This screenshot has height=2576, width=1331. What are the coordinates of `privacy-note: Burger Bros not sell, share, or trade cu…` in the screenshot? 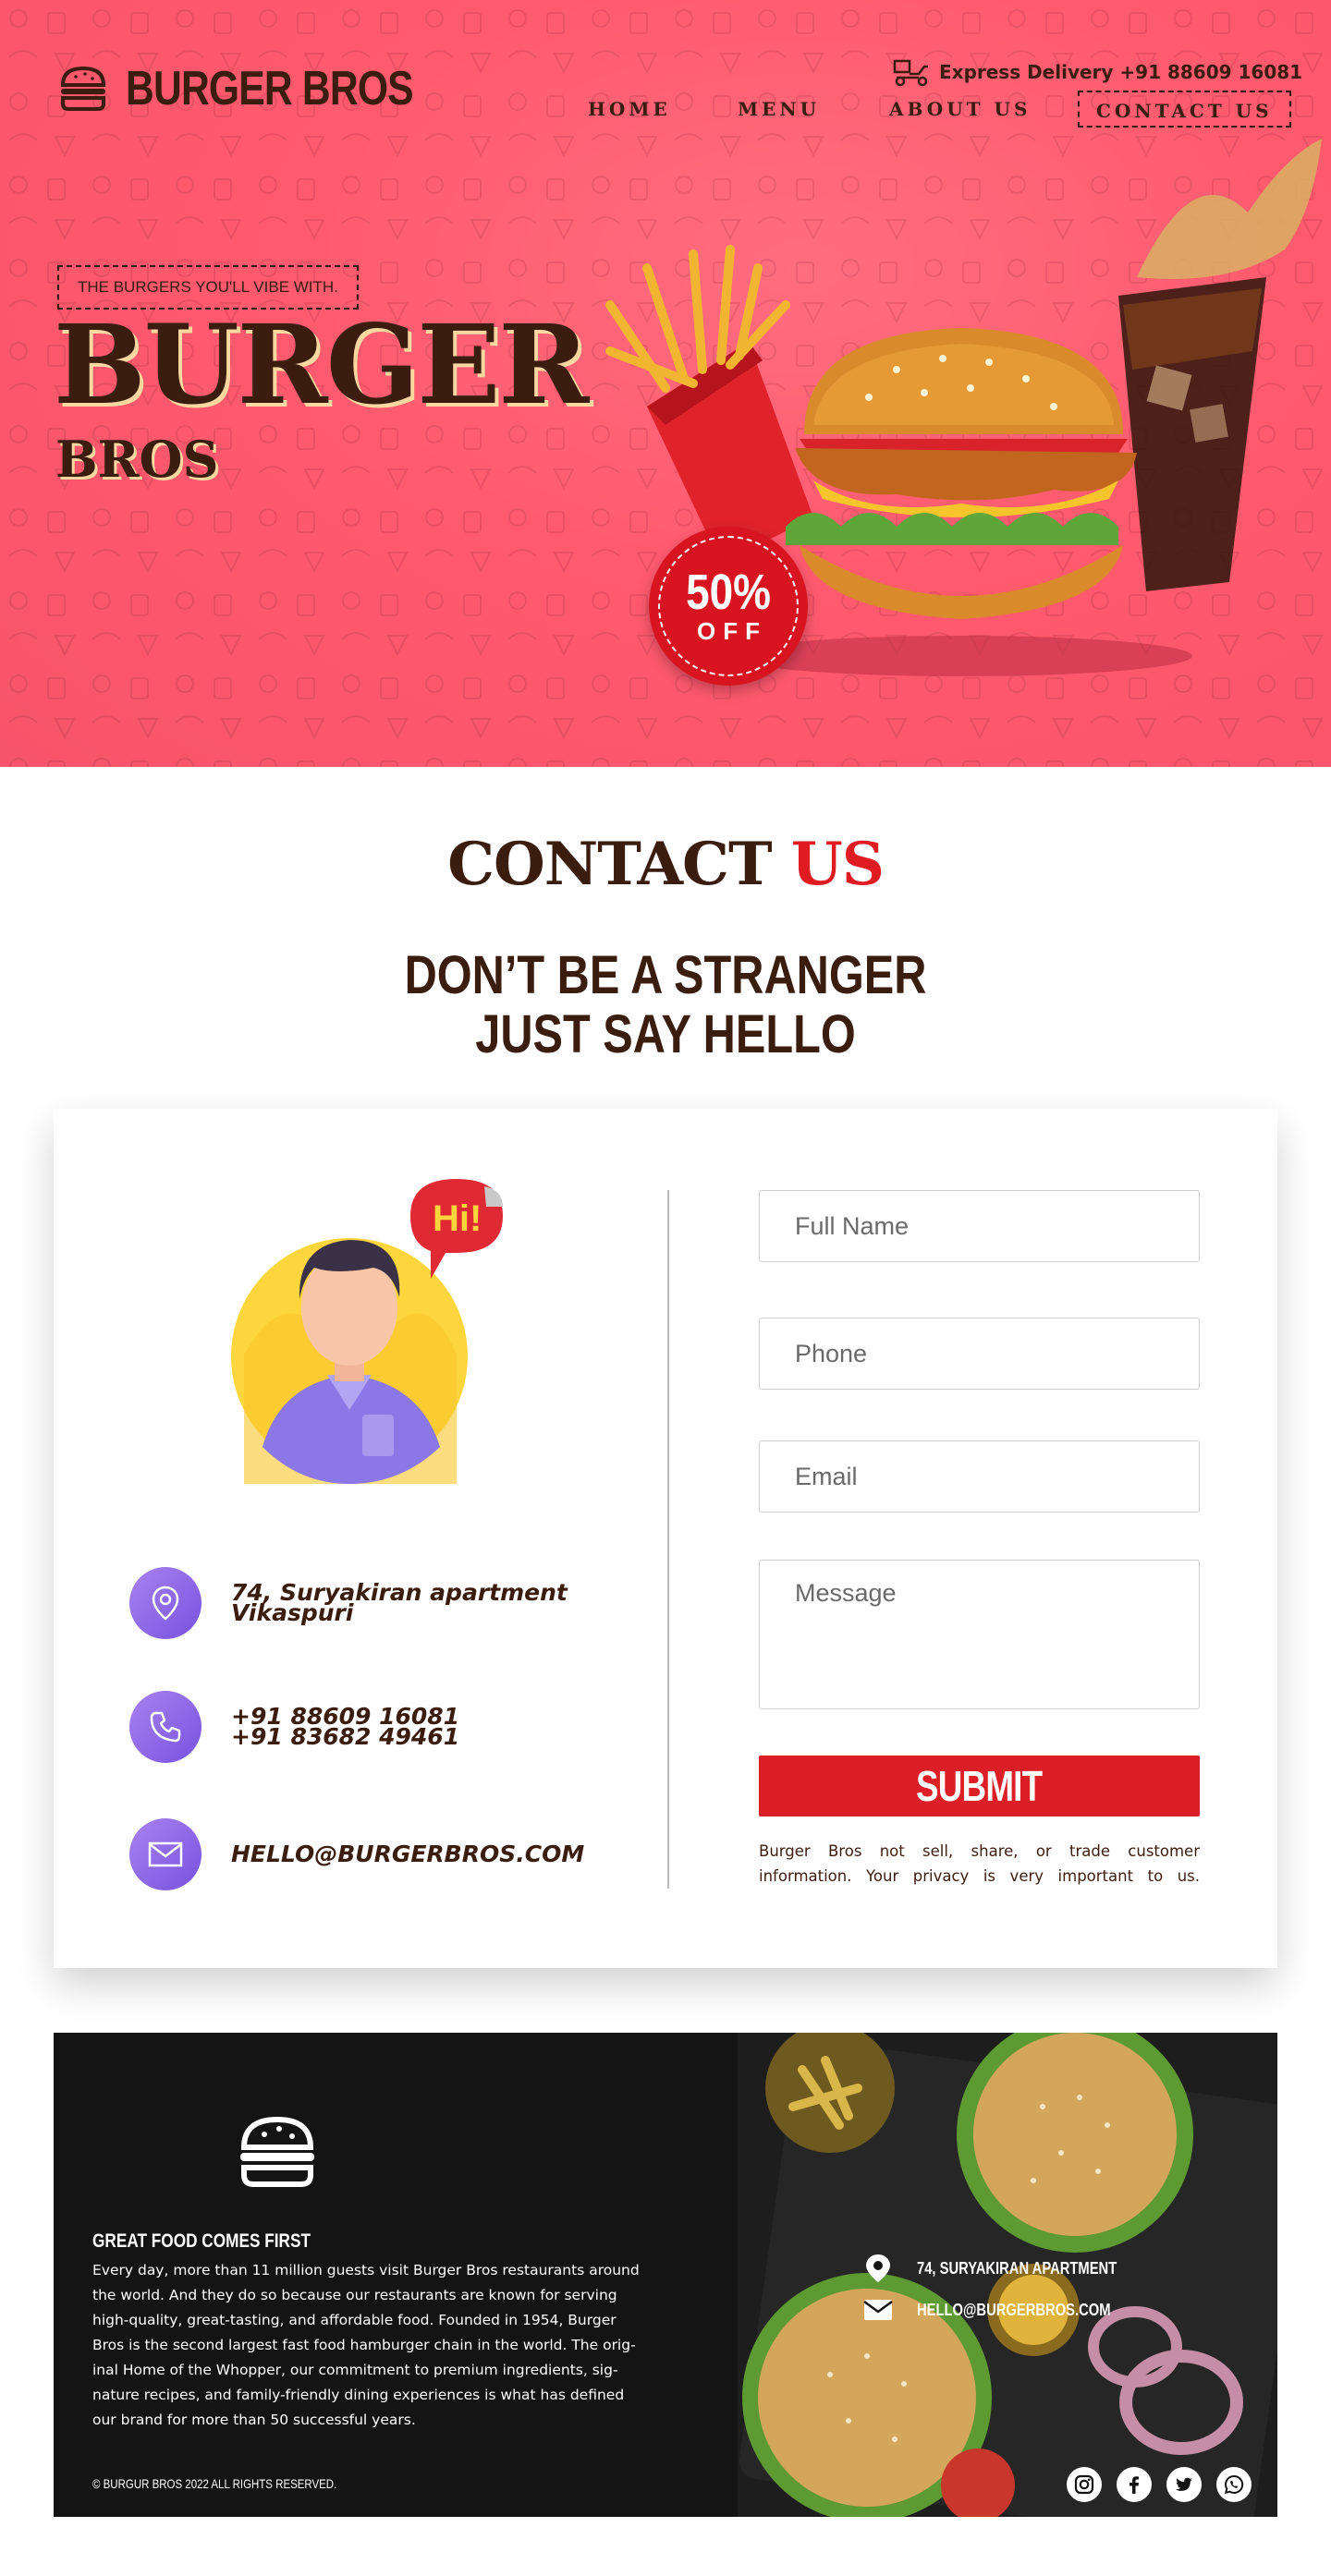 It's located at (980, 1864).